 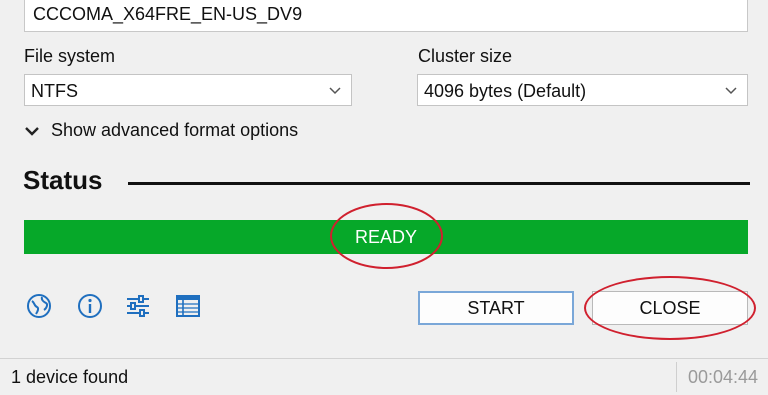 What do you see at coordinates (465, 56) in the screenshot?
I see `cluster-size-label: Cluster size` at bounding box center [465, 56].